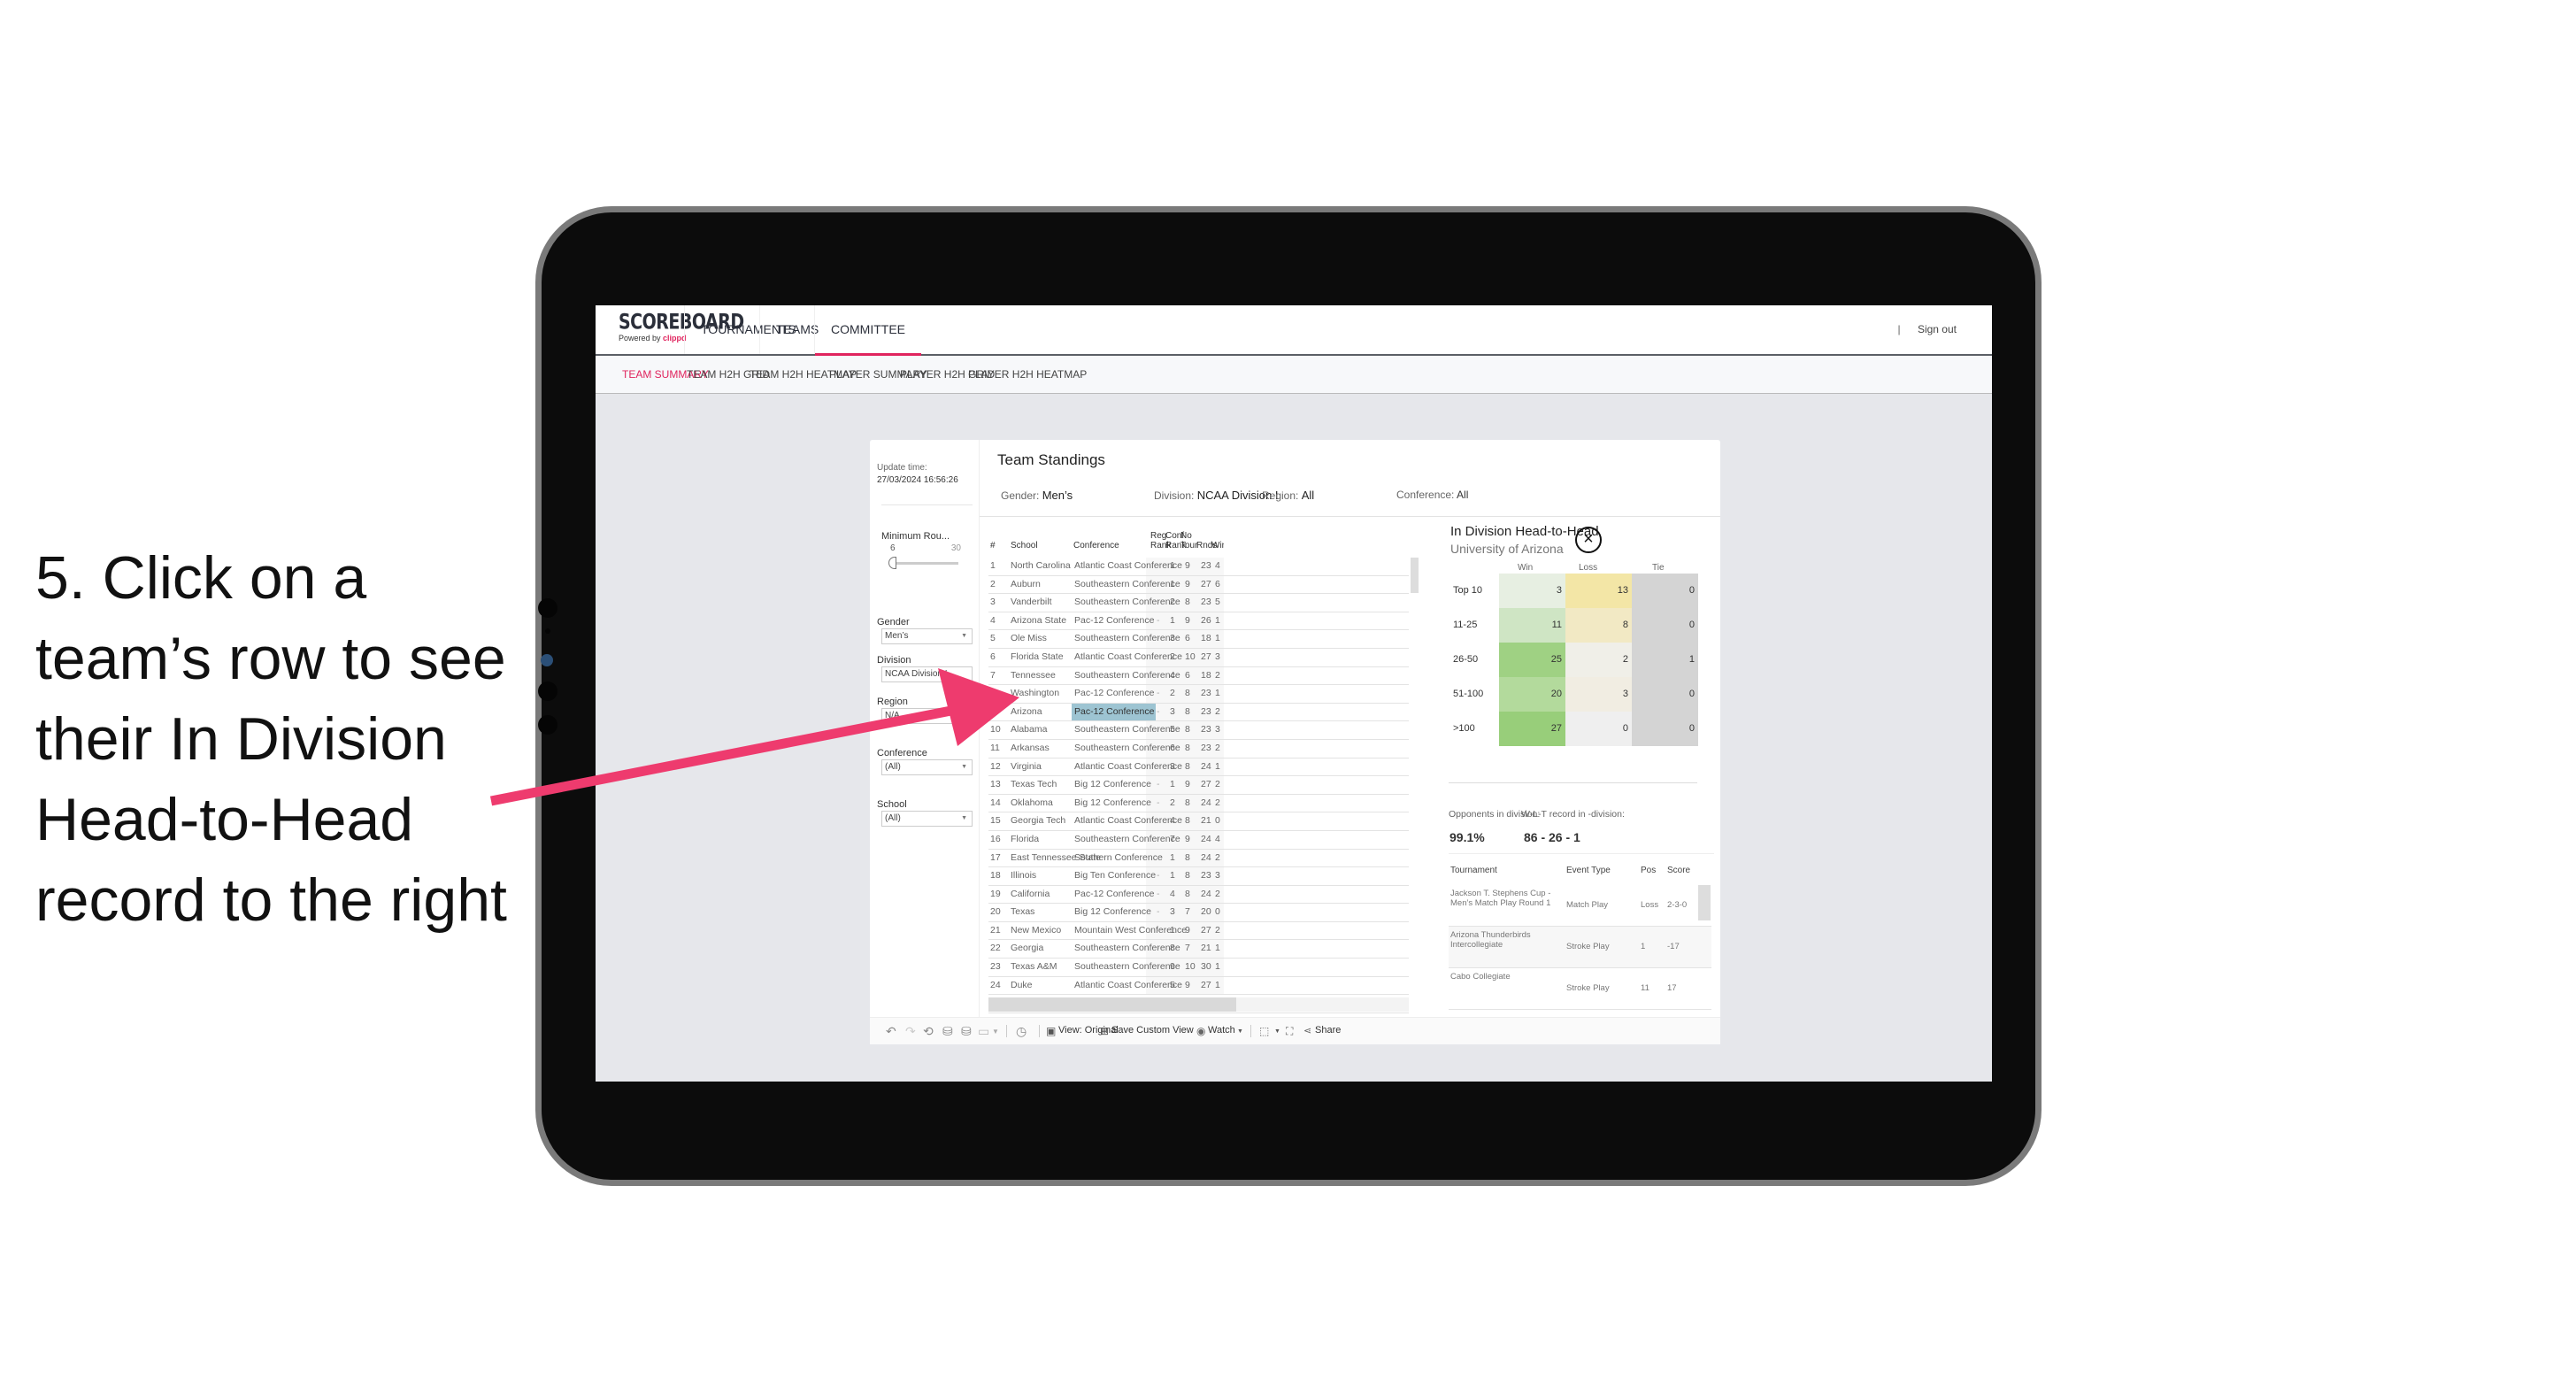  Describe the element at coordinates (891, 1032) in the screenshot. I see `undo-icon: ↶` at that location.